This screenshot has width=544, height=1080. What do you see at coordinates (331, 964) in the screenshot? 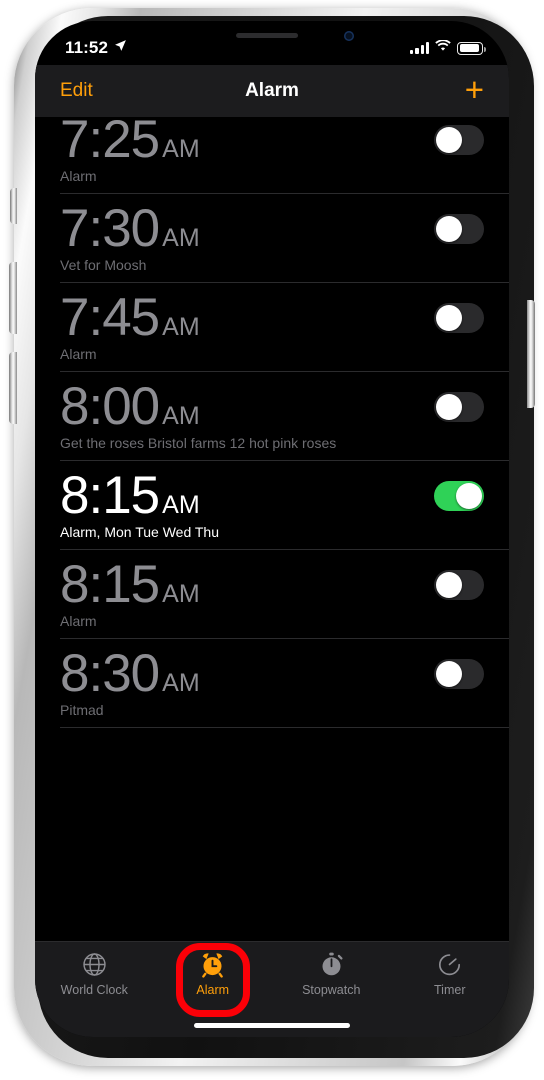
I see `stopwatch-icon` at bounding box center [331, 964].